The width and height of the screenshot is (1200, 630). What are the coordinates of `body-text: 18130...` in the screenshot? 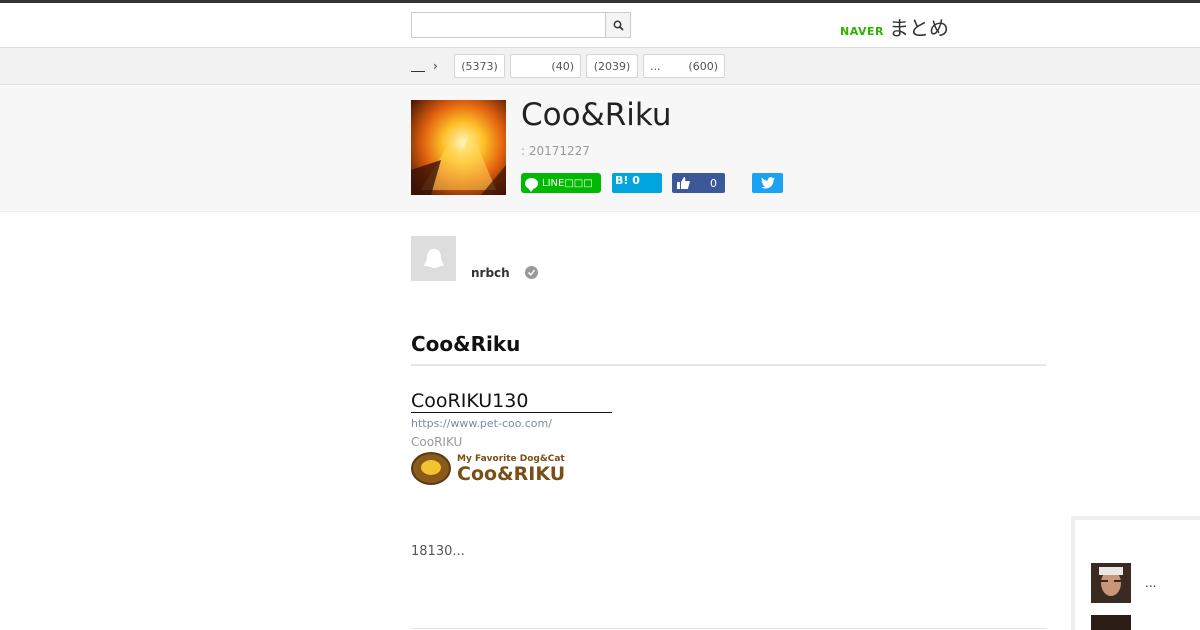 It's located at (438, 551).